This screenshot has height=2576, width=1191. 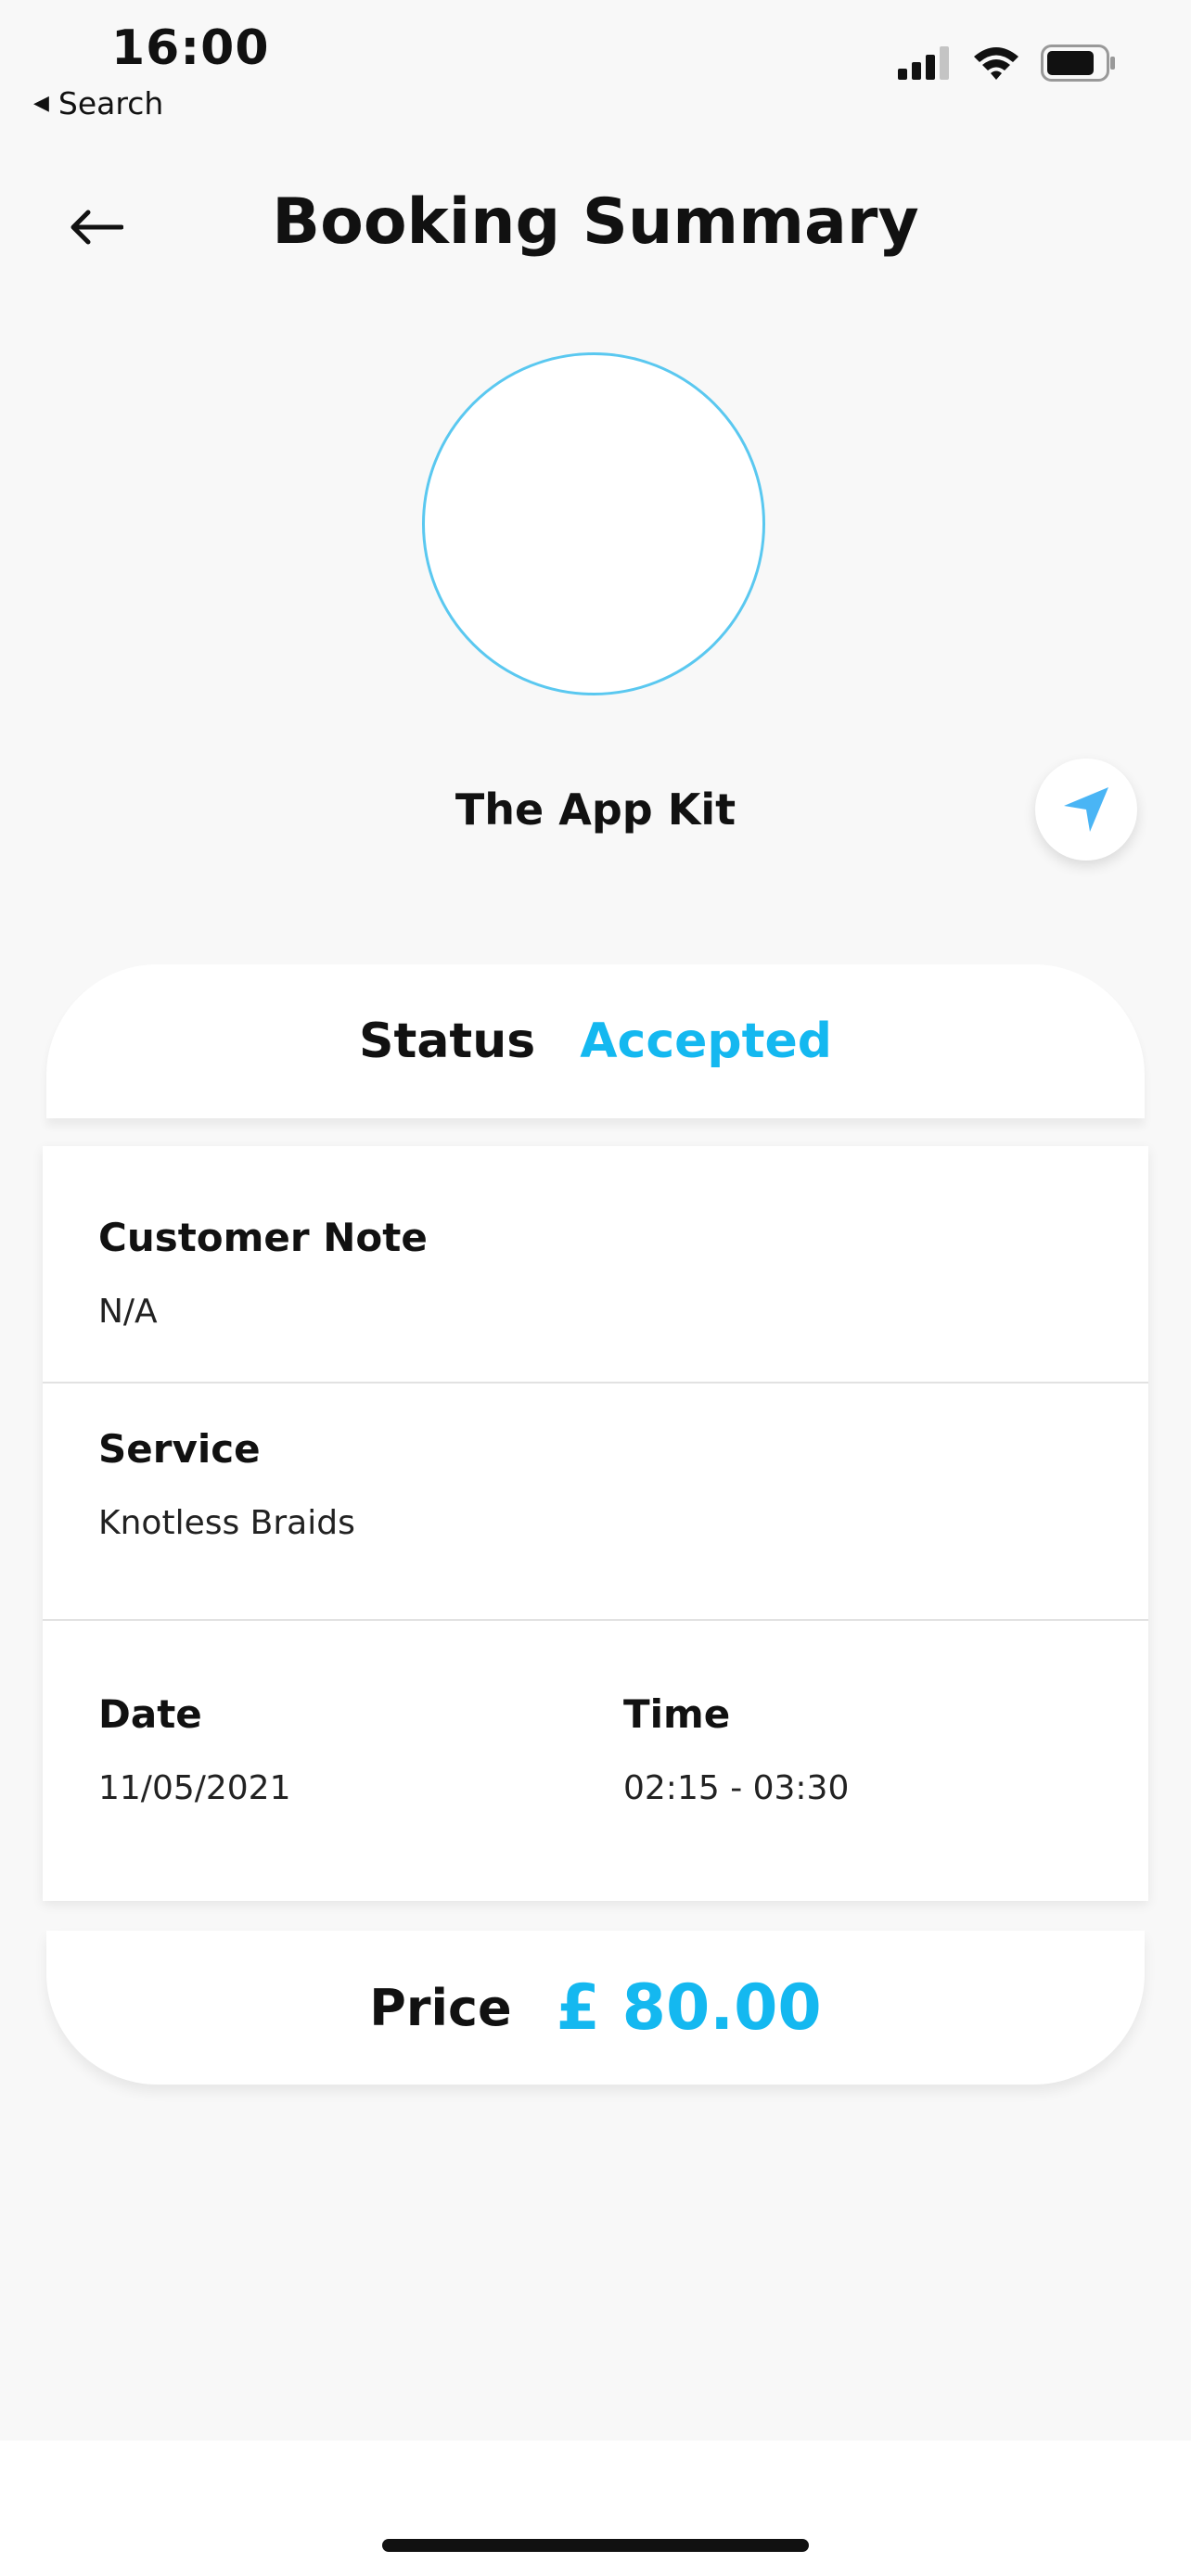 What do you see at coordinates (593, 523) in the screenshot?
I see `business-avatar` at bounding box center [593, 523].